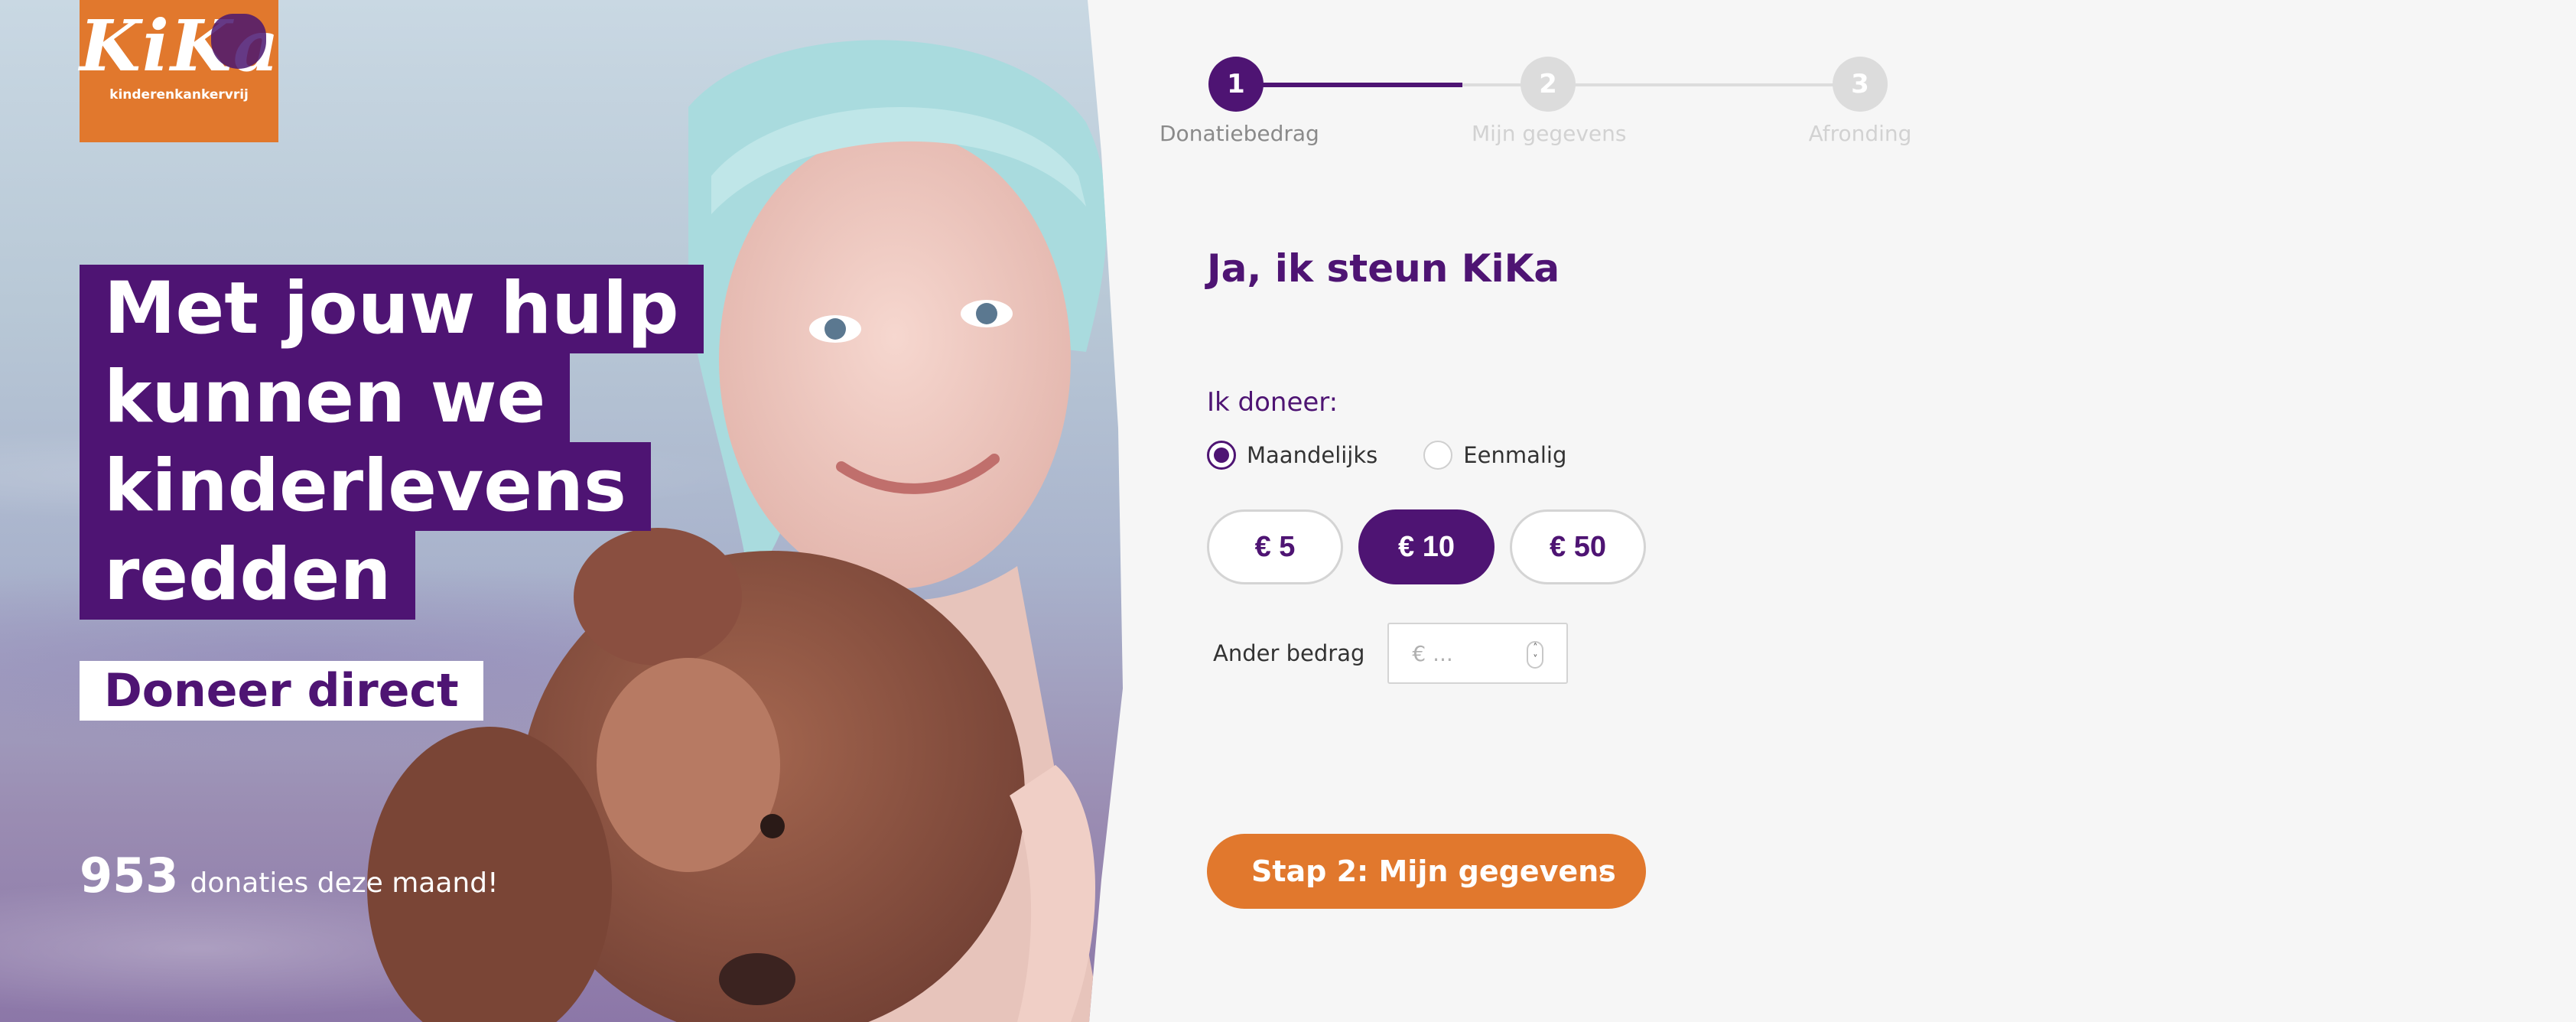 The height and width of the screenshot is (1022, 2576). What do you see at coordinates (1275, 546) in the screenshot?
I see `amount-button-5: € 5` at bounding box center [1275, 546].